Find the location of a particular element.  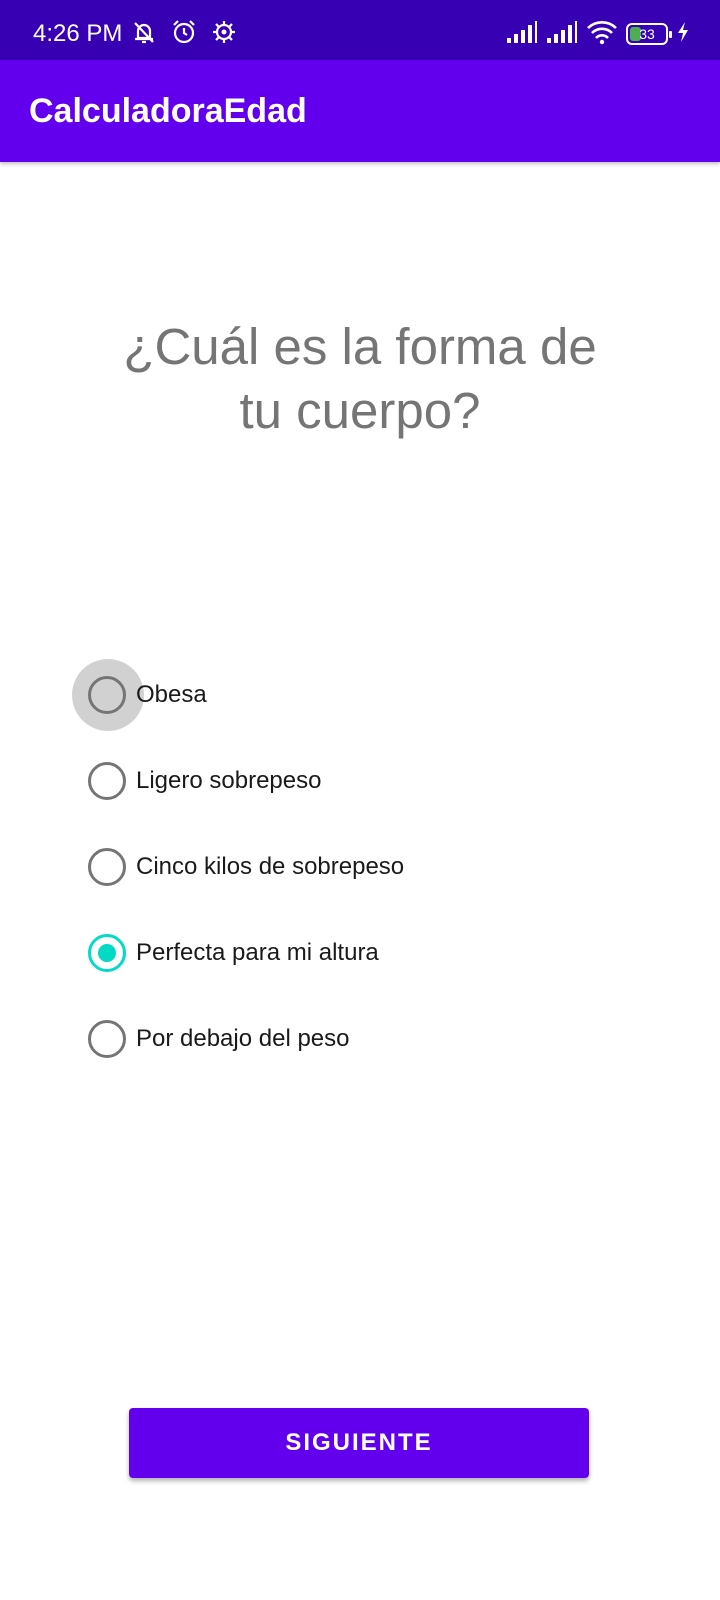

radio-option-label: Cinco kilos de sobrepeso is located at coordinates (270, 866).